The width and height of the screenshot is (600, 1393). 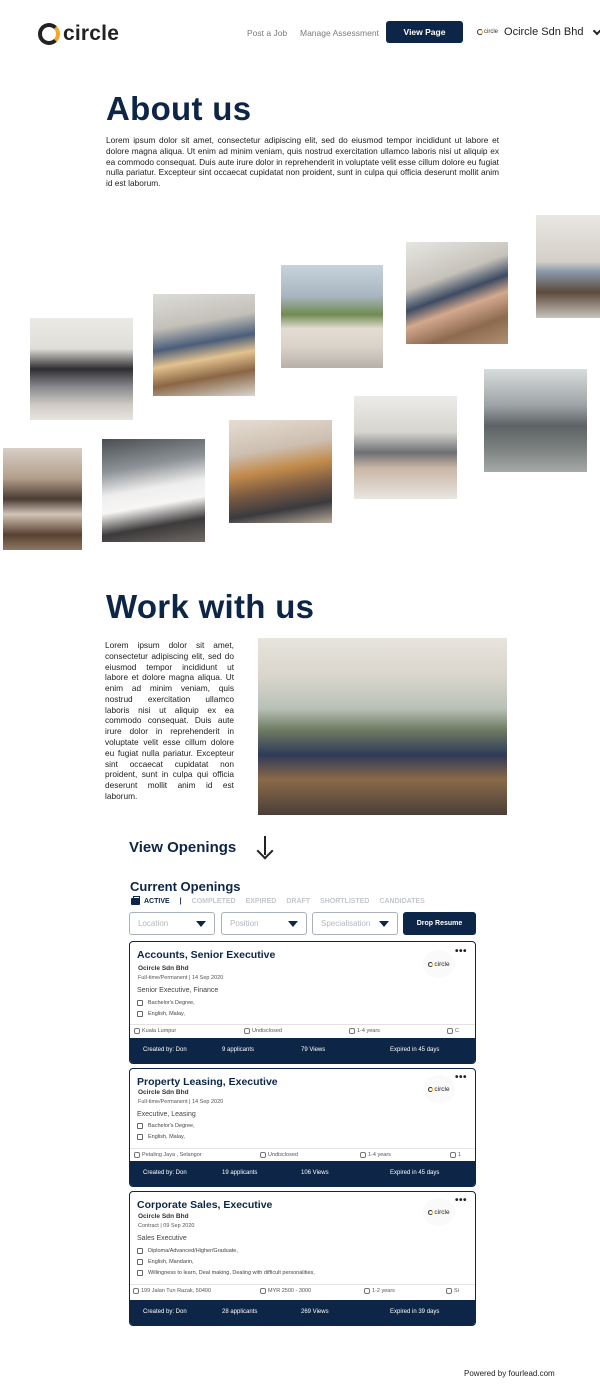 What do you see at coordinates (457, 1031) in the screenshot?
I see `job-extra-text: C` at bounding box center [457, 1031].